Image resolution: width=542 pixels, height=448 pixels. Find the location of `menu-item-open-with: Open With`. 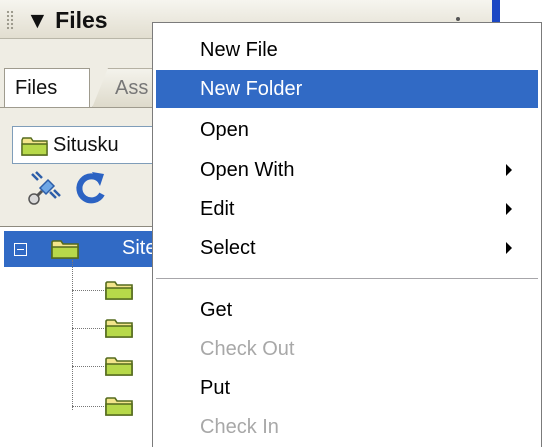

menu-item-open-with: Open With is located at coordinates (347, 170).